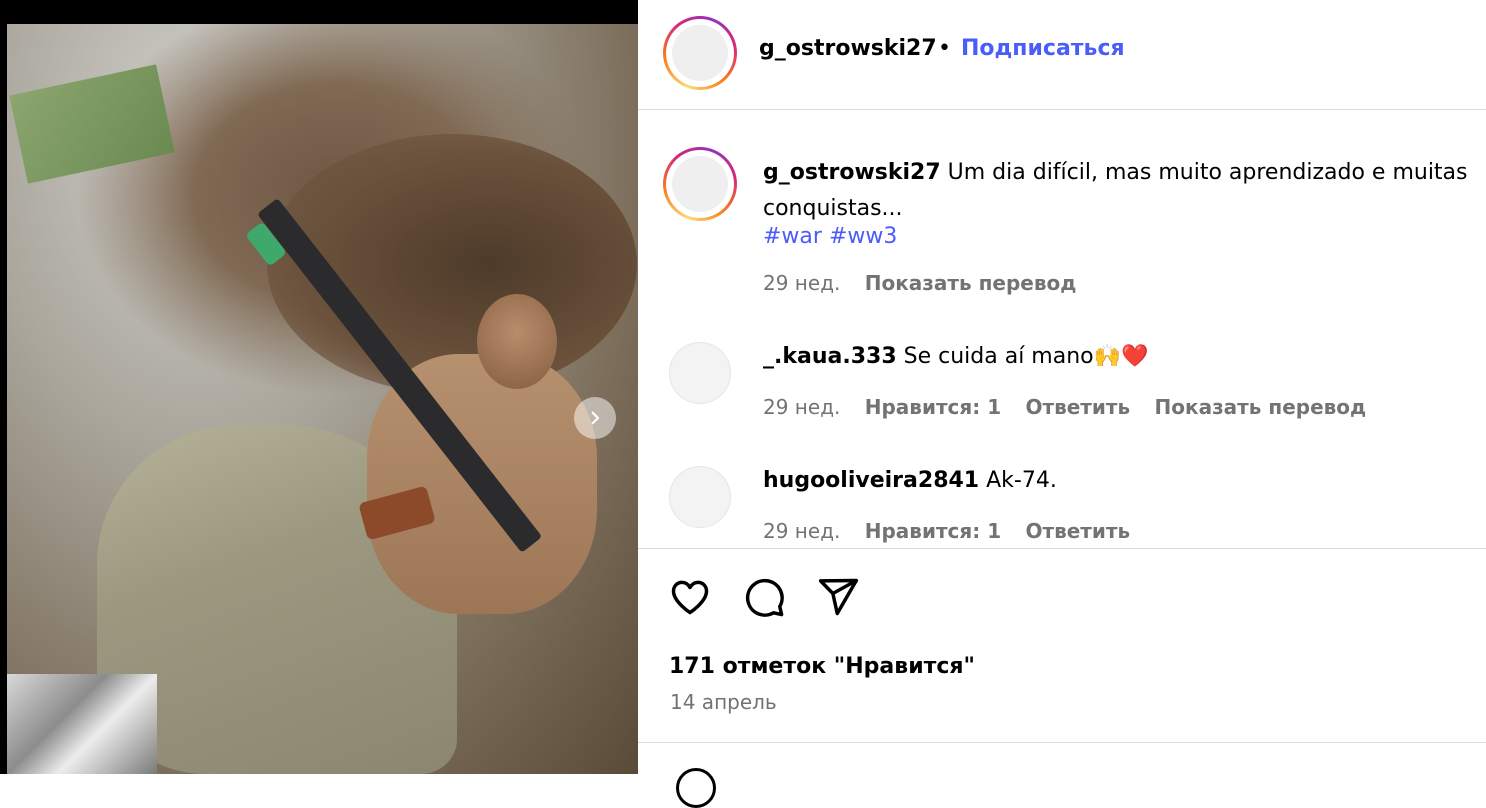  Describe the element at coordinates (830, 356) in the screenshot. I see `comment-username: _.kaua.333` at that location.